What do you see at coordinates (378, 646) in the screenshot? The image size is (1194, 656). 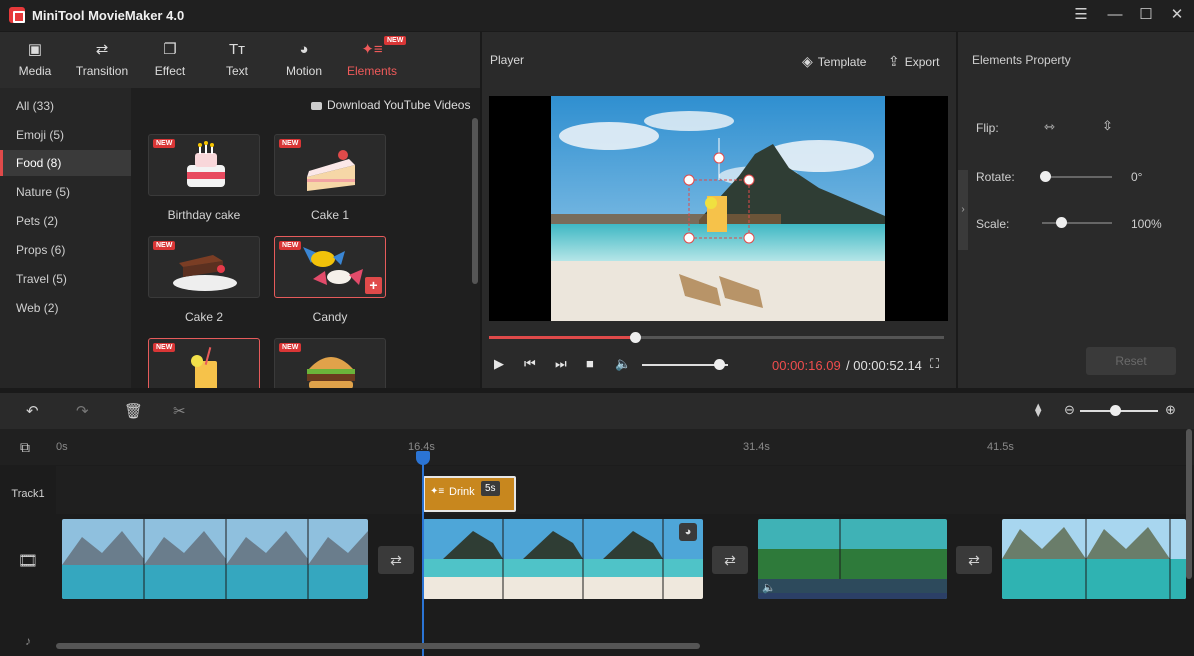 I see `timeline-horizontal-scrollbar` at bounding box center [378, 646].